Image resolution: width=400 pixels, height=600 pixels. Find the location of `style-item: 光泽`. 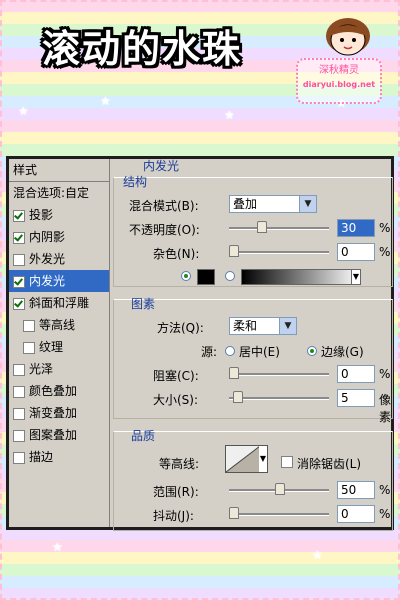

style-item: 光泽 is located at coordinates (59, 369).